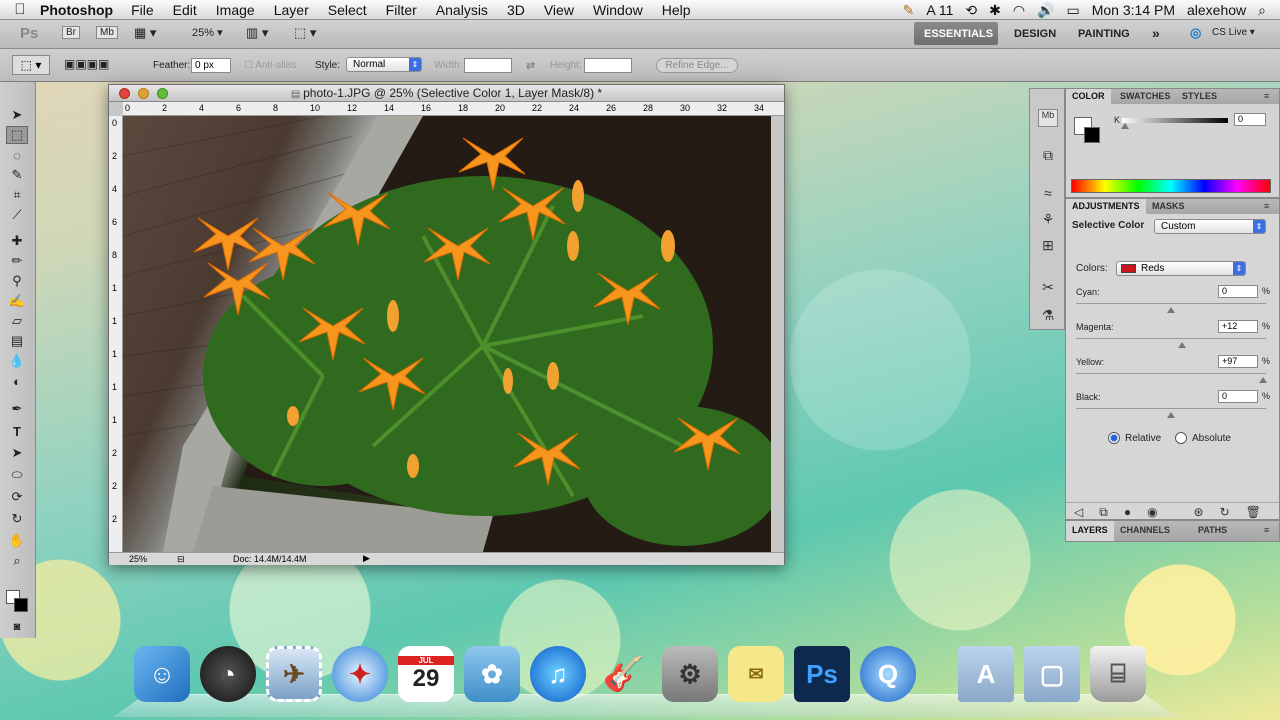 The width and height of the screenshot is (1280, 720). I want to click on tools-3d-panel-icon: ✂, so click(1048, 288).